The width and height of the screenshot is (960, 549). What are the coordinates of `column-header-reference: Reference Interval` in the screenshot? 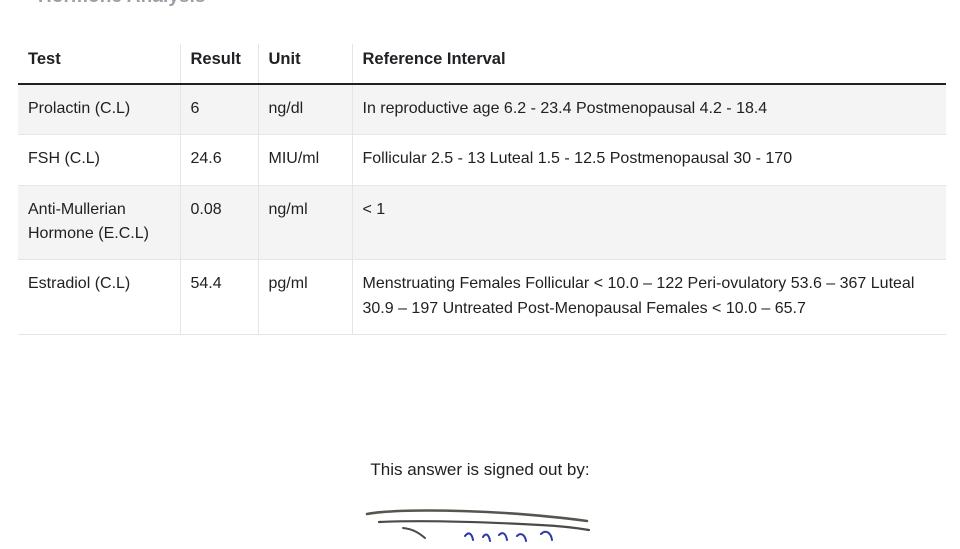 It's located at (649, 64).